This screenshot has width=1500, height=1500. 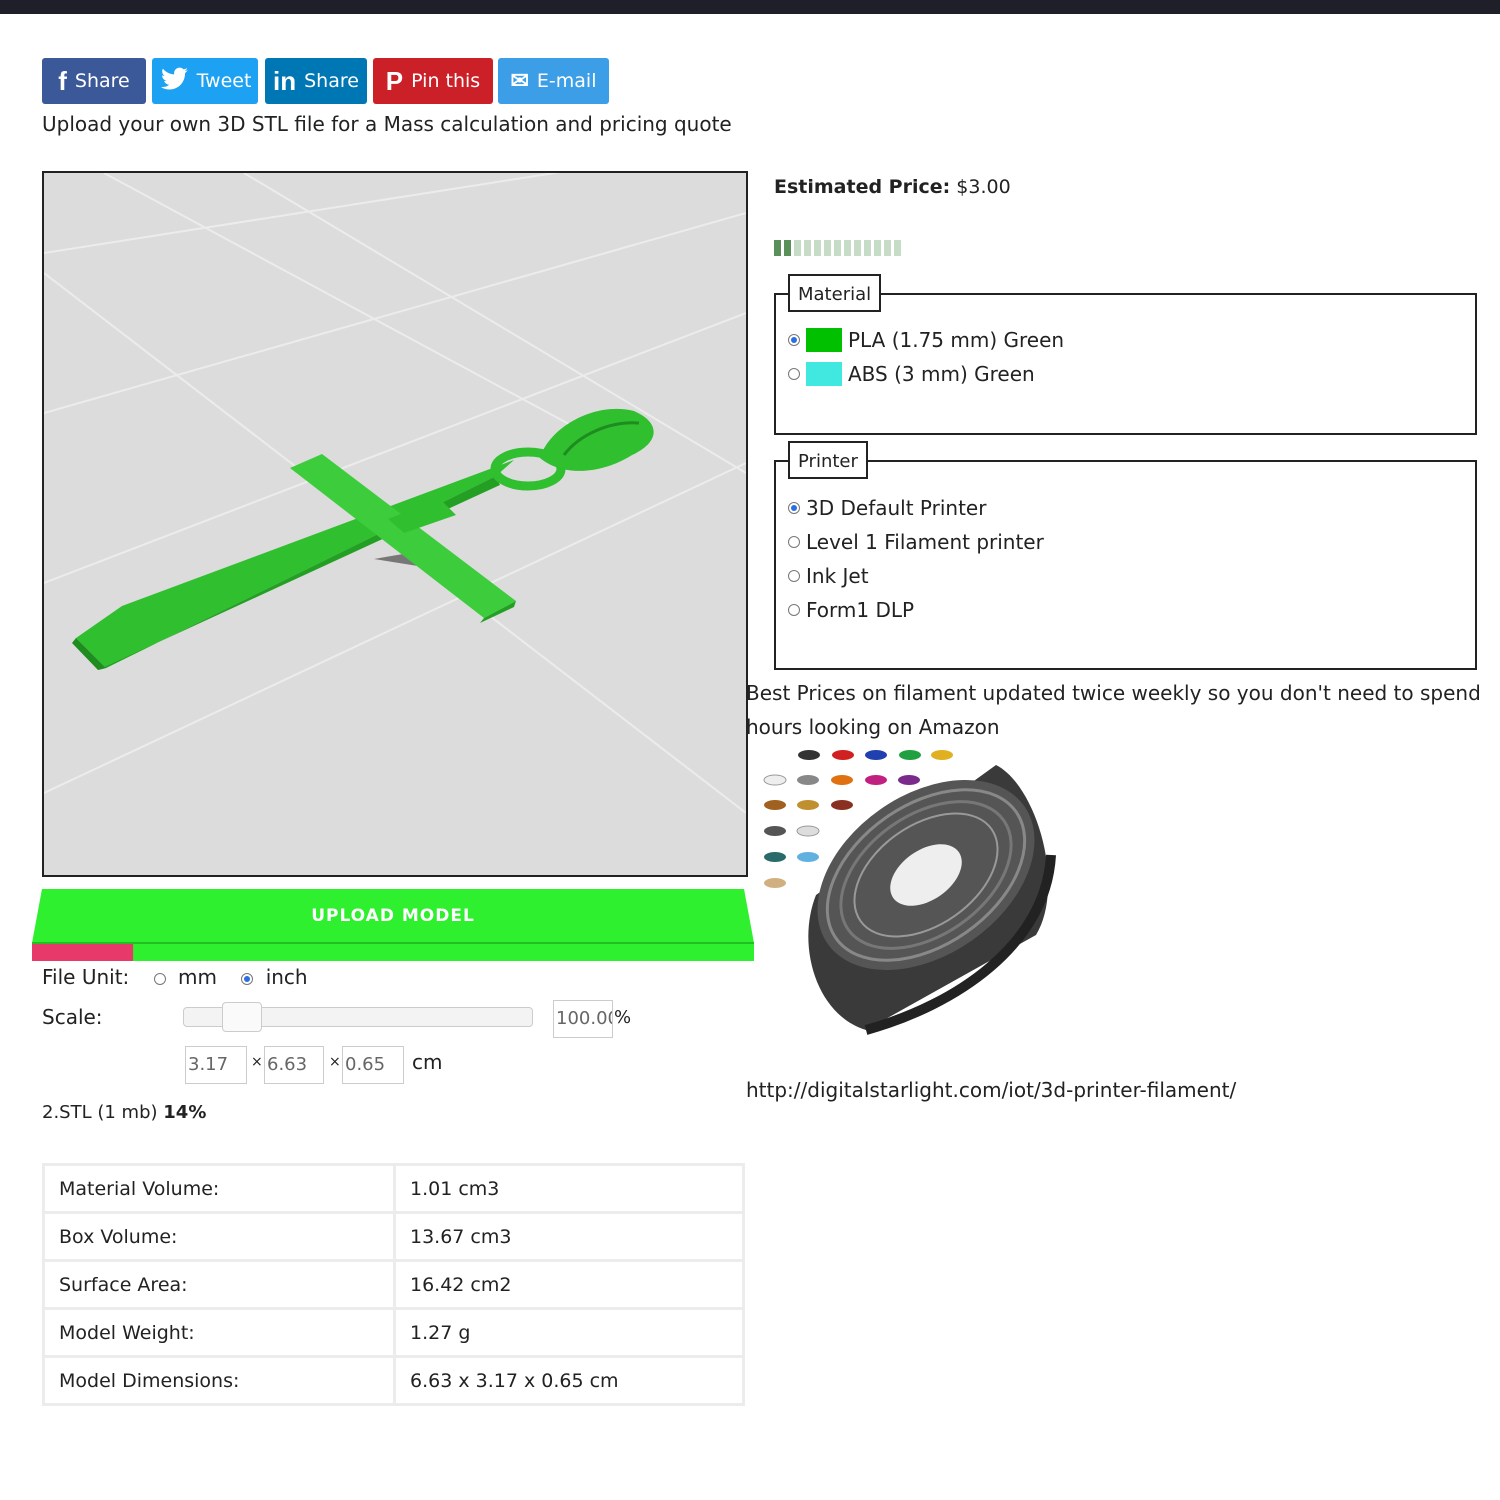 What do you see at coordinates (216, 1065) in the screenshot?
I see `dimension-x-input: 3.17` at bounding box center [216, 1065].